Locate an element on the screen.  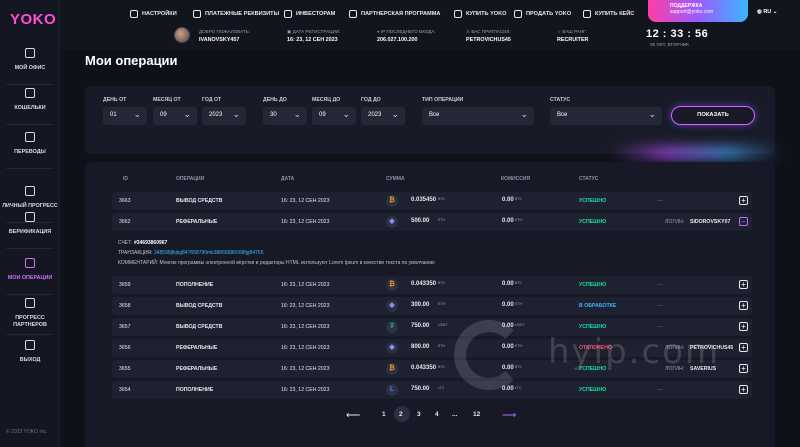
nav-item-label: ПЛАТЕЖНЫЕ РЕКВИЗИТЫ is located at coordinates (242, 13).